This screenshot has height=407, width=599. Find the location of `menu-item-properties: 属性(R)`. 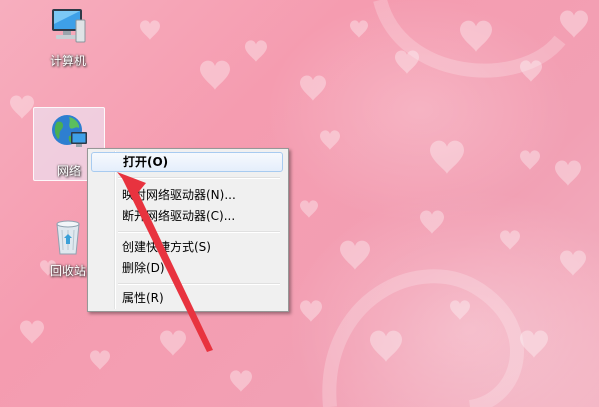

menu-item-properties: 属性(R) is located at coordinates (187, 298).